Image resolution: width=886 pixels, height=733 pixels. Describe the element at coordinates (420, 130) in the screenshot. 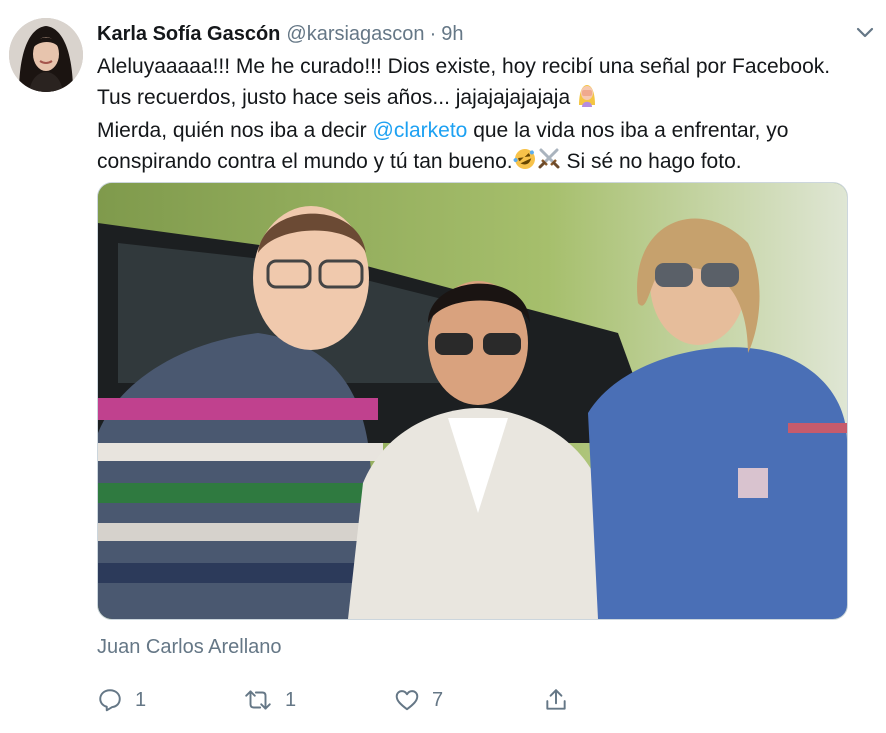

I see `mention-link-clarketo: @clarketo` at that location.